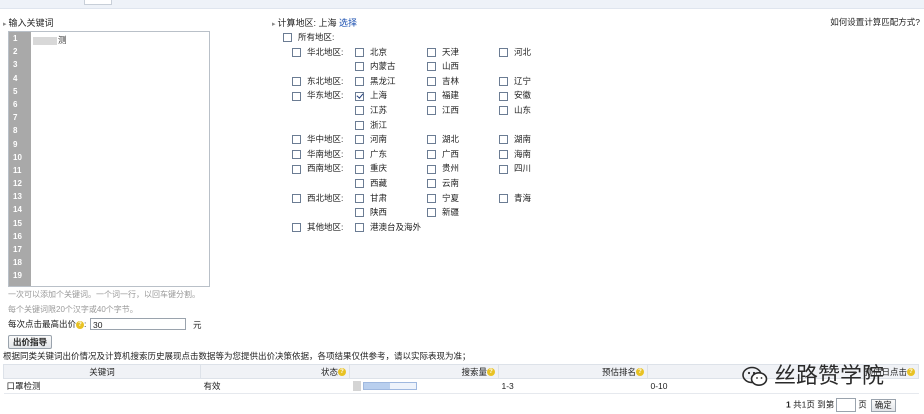 The height and width of the screenshot is (414, 924). Describe the element at coordinates (515, 139) in the screenshot. I see `region-option: 湖南` at that location.